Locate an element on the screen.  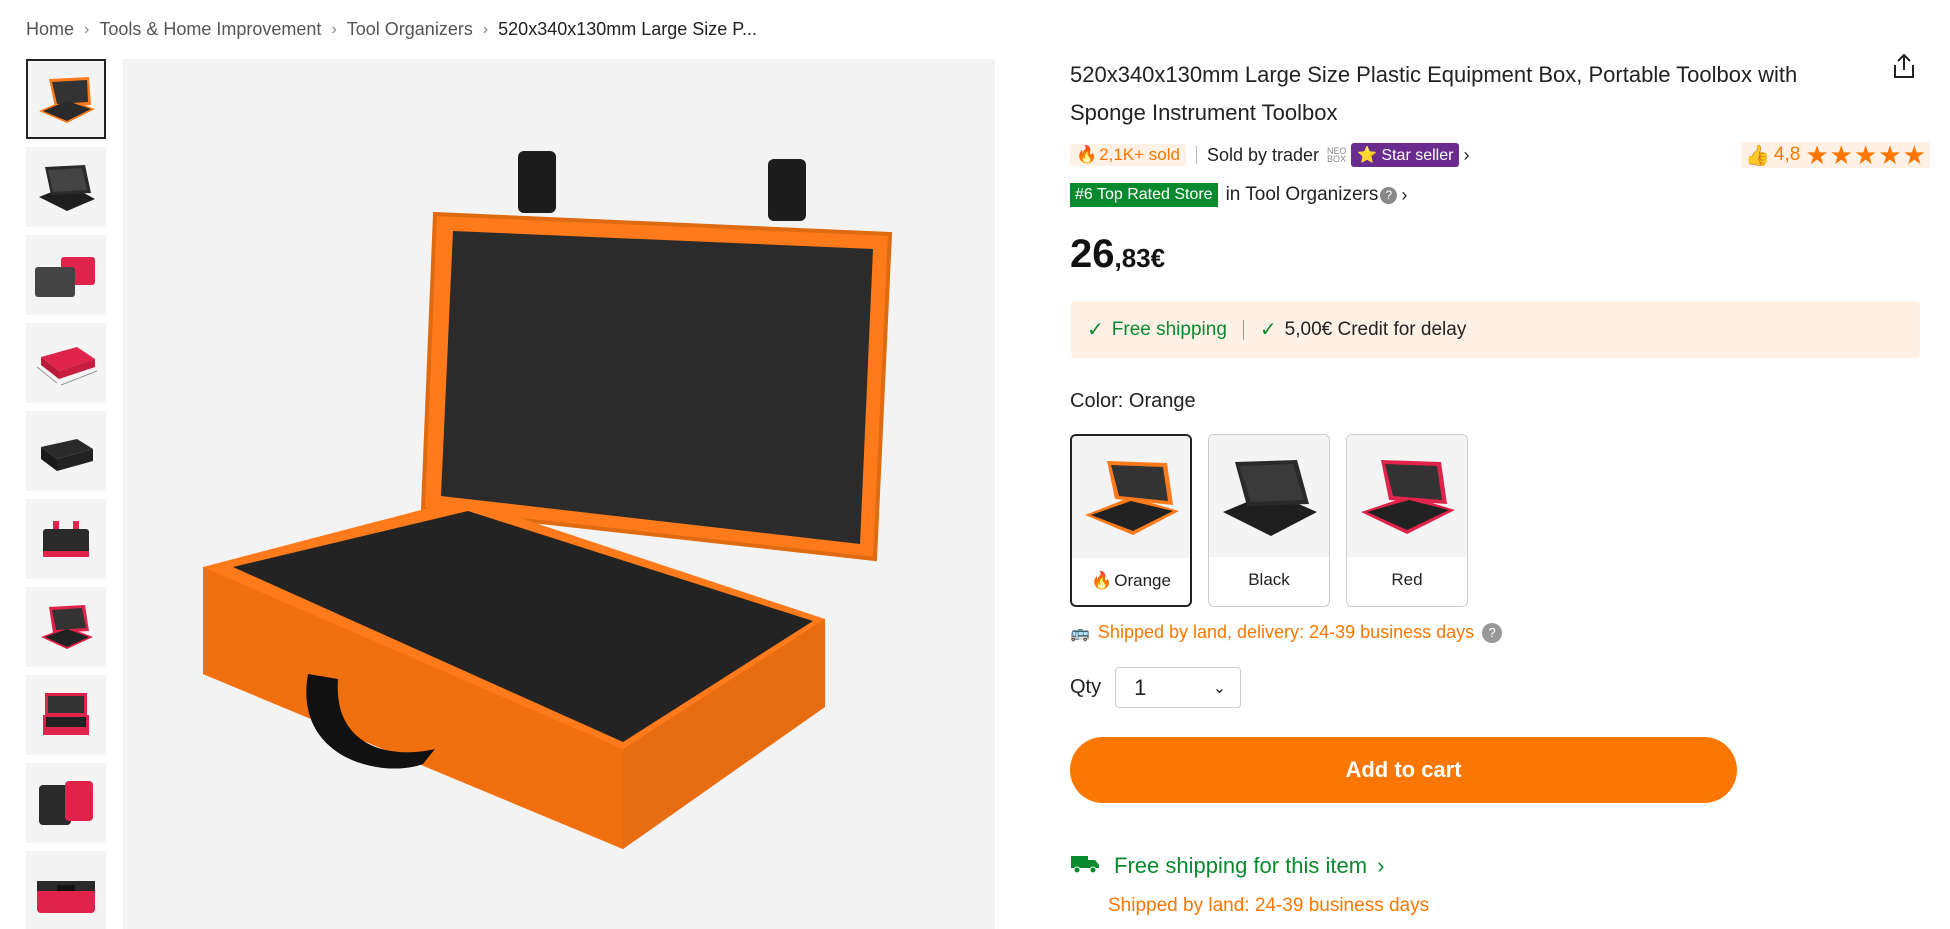
quantity-label: Qty is located at coordinates (1086, 687).